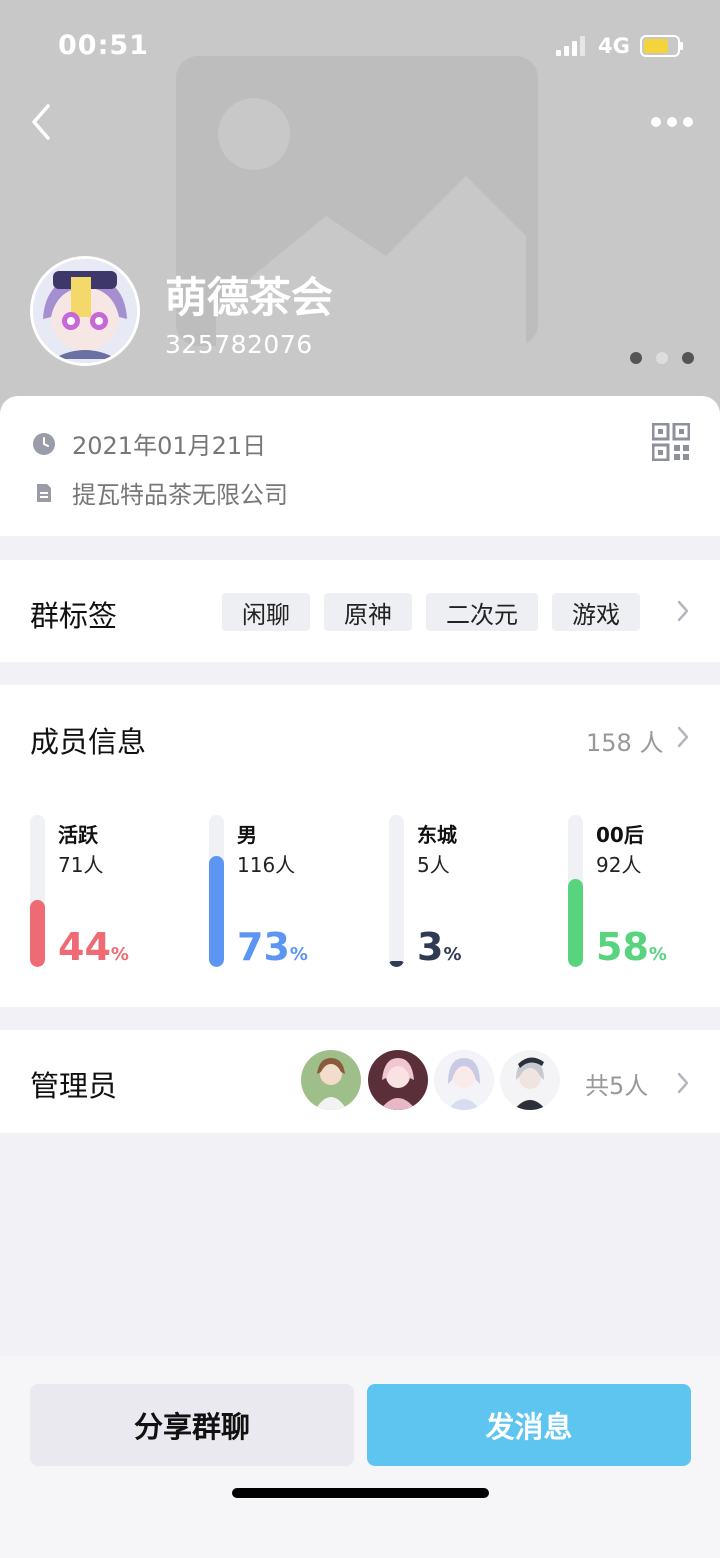 The height and width of the screenshot is (1558, 720). What do you see at coordinates (360, 1493) in the screenshot?
I see `home-indicator` at bounding box center [360, 1493].